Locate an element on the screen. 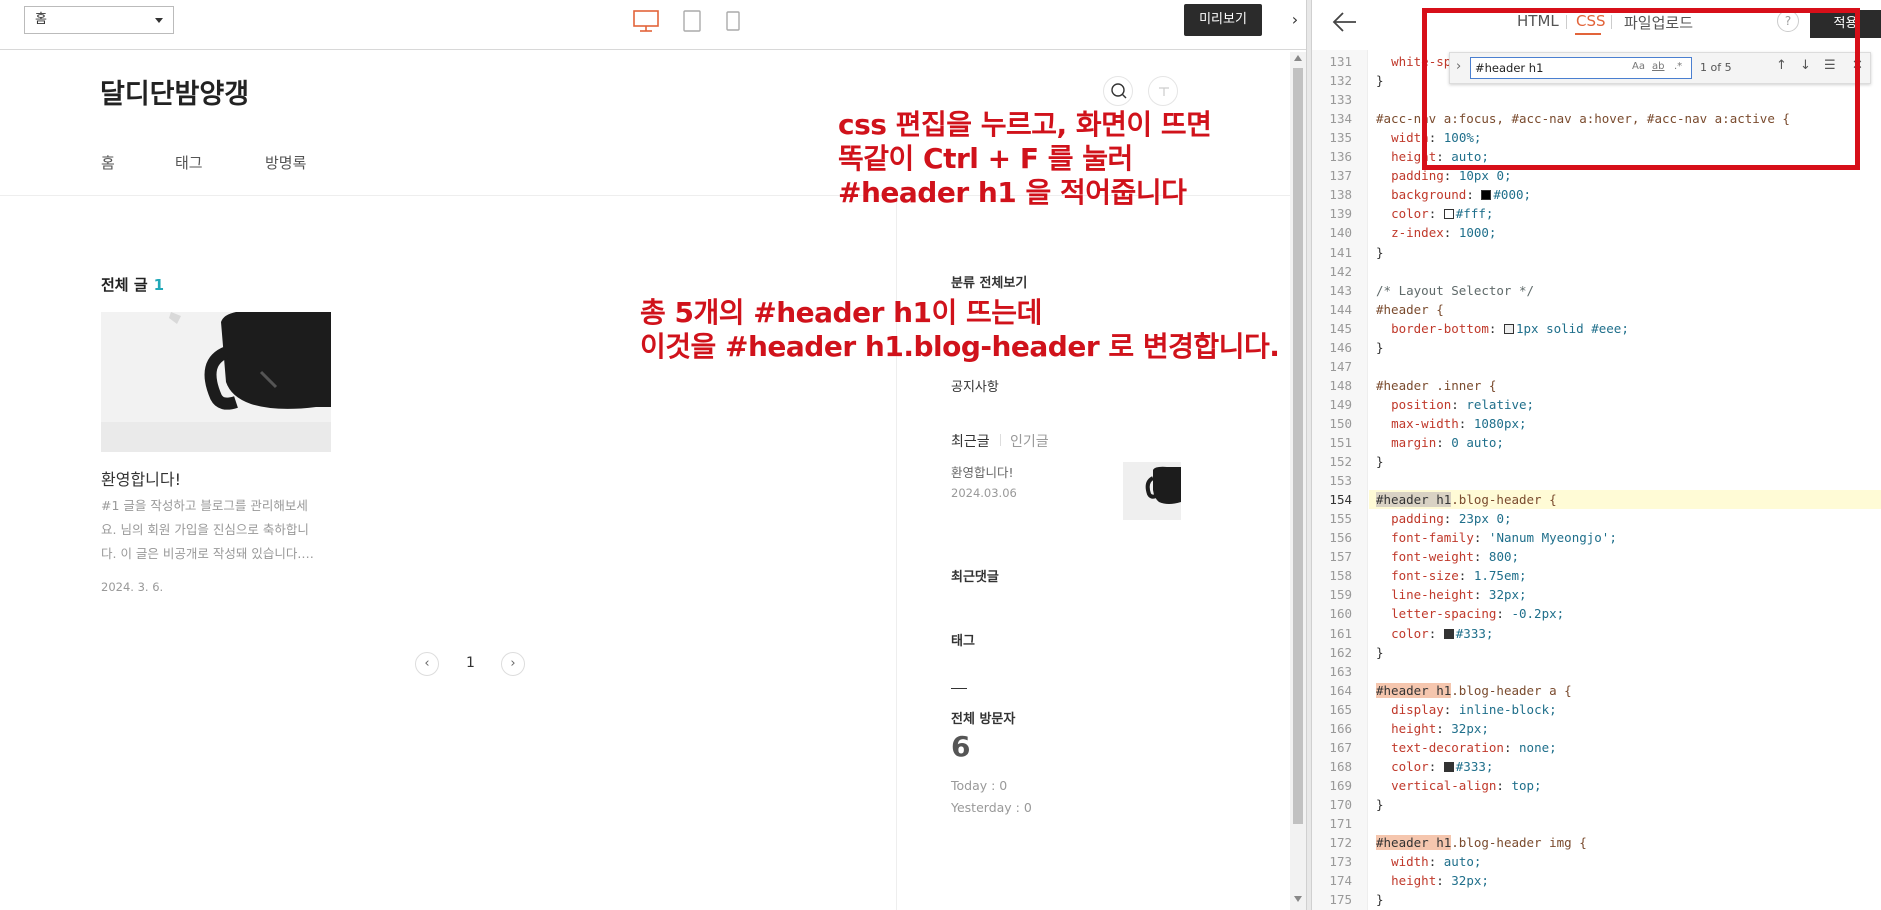 This screenshot has width=1881, height=910. sidebar-recent-post-thumbnail is located at coordinates (1152, 491).